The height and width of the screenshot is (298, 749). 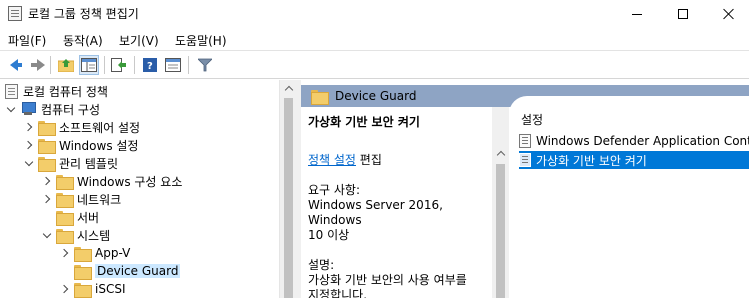 I want to click on setting-item-vbs: 가상화 기반 보안 켜기, so click(x=634, y=160).